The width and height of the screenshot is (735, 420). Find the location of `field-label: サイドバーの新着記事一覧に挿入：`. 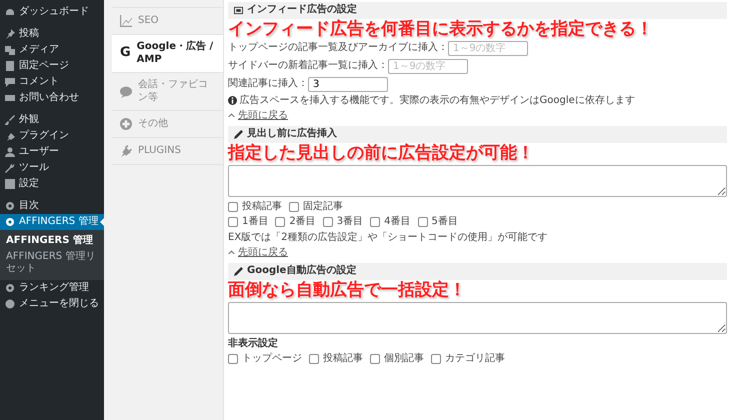

field-label: サイドバーの新着記事一覧に挿入： is located at coordinates (308, 66).